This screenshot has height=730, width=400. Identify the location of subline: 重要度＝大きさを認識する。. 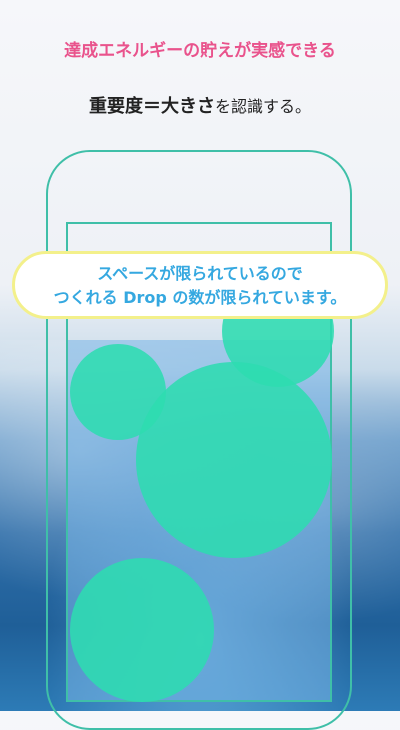
(200, 105).